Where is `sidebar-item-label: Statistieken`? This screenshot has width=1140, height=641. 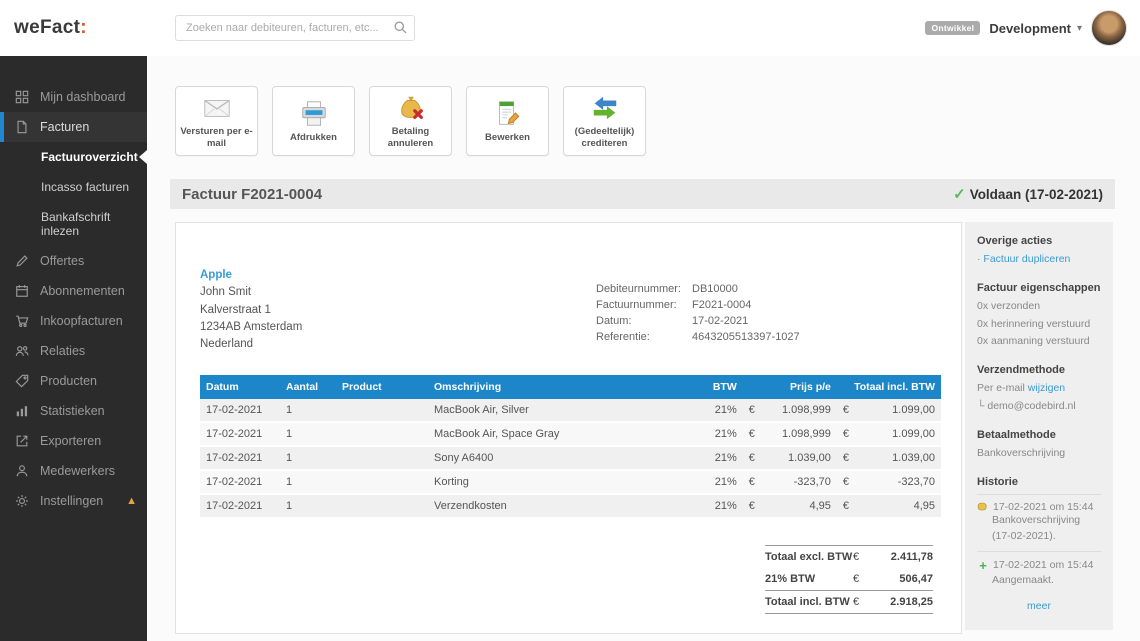 sidebar-item-label: Statistieken is located at coordinates (72, 411).